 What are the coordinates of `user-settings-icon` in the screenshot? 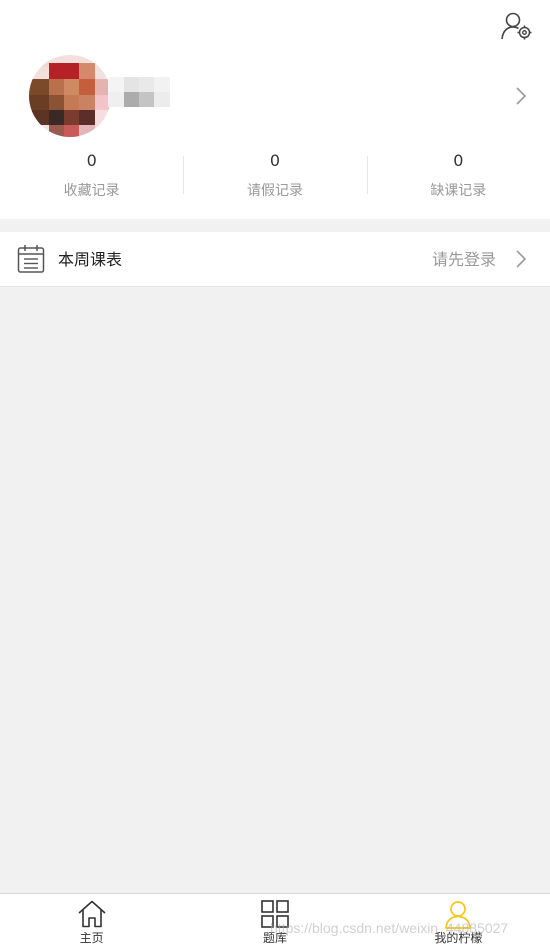 It's located at (516, 26).